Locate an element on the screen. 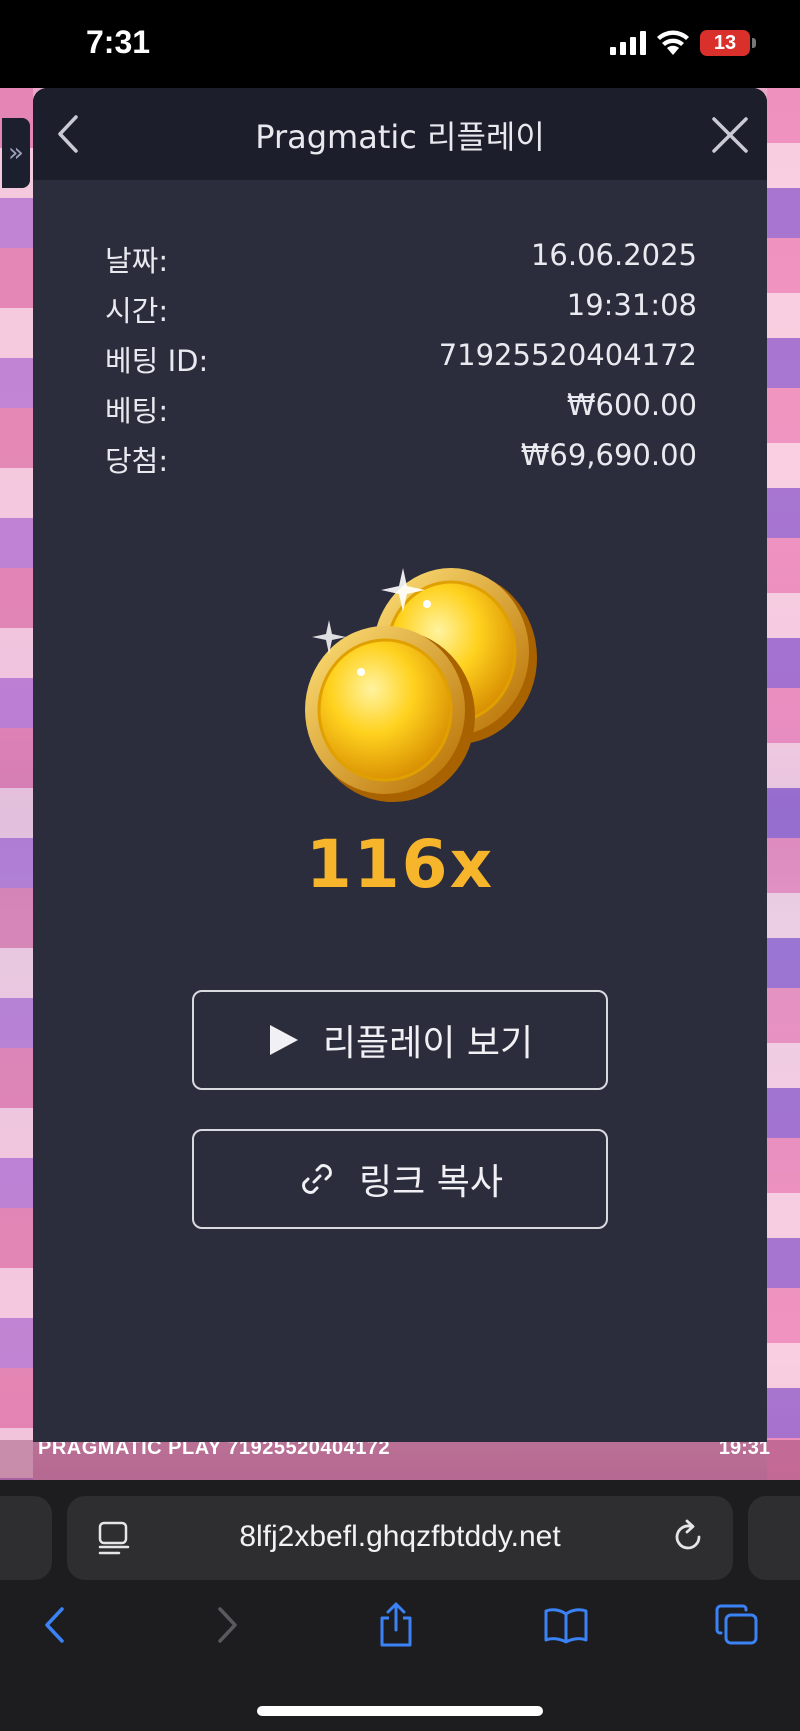 The width and height of the screenshot is (800, 1731). status-icons: 13 is located at coordinates (683, 43).